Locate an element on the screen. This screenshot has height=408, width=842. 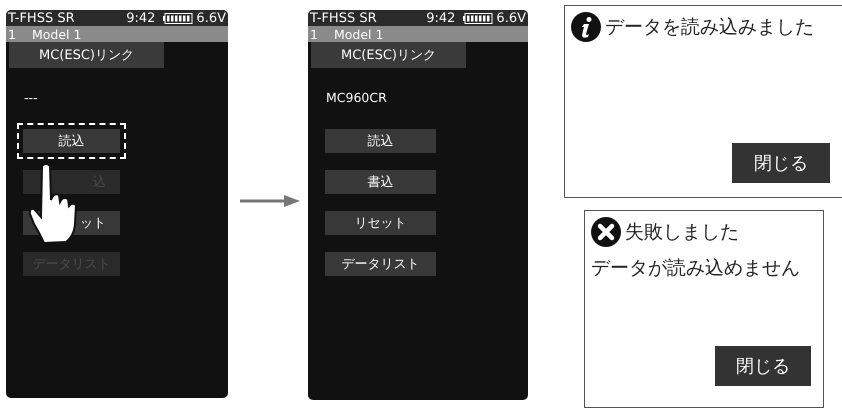
device-name: --- is located at coordinates (31, 98).